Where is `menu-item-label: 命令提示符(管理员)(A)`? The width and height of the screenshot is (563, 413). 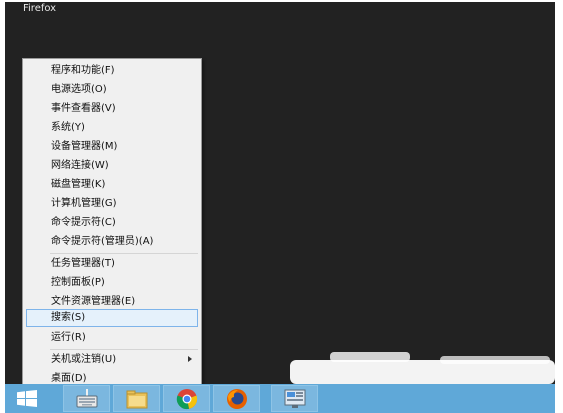
menu-item-label: 命令提示符(管理员)(A) is located at coordinates (102, 241).